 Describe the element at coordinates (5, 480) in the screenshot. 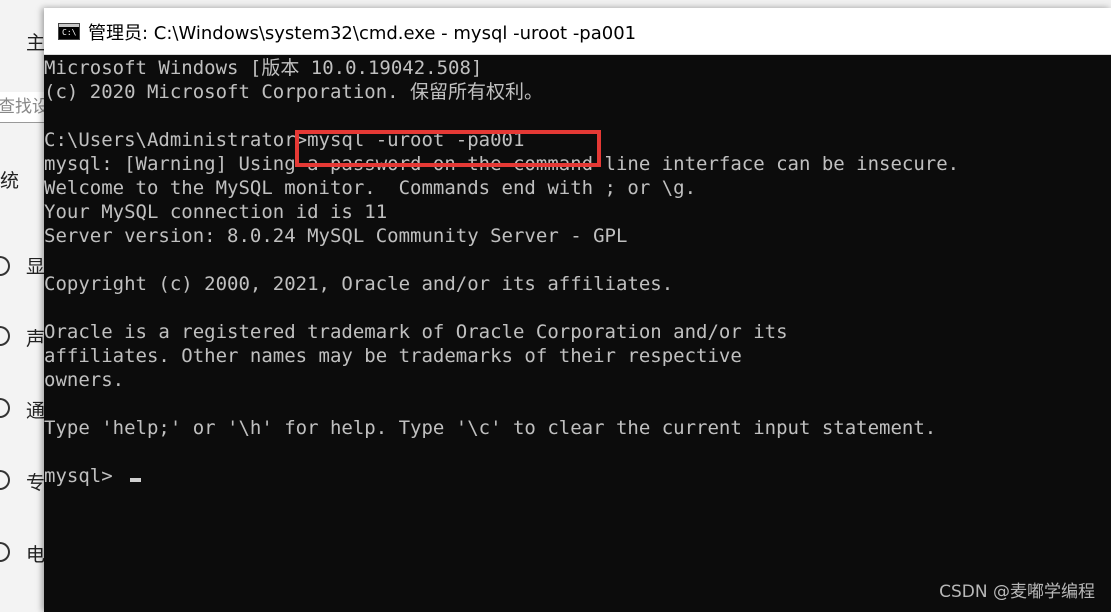

I see `focus-icon` at that location.